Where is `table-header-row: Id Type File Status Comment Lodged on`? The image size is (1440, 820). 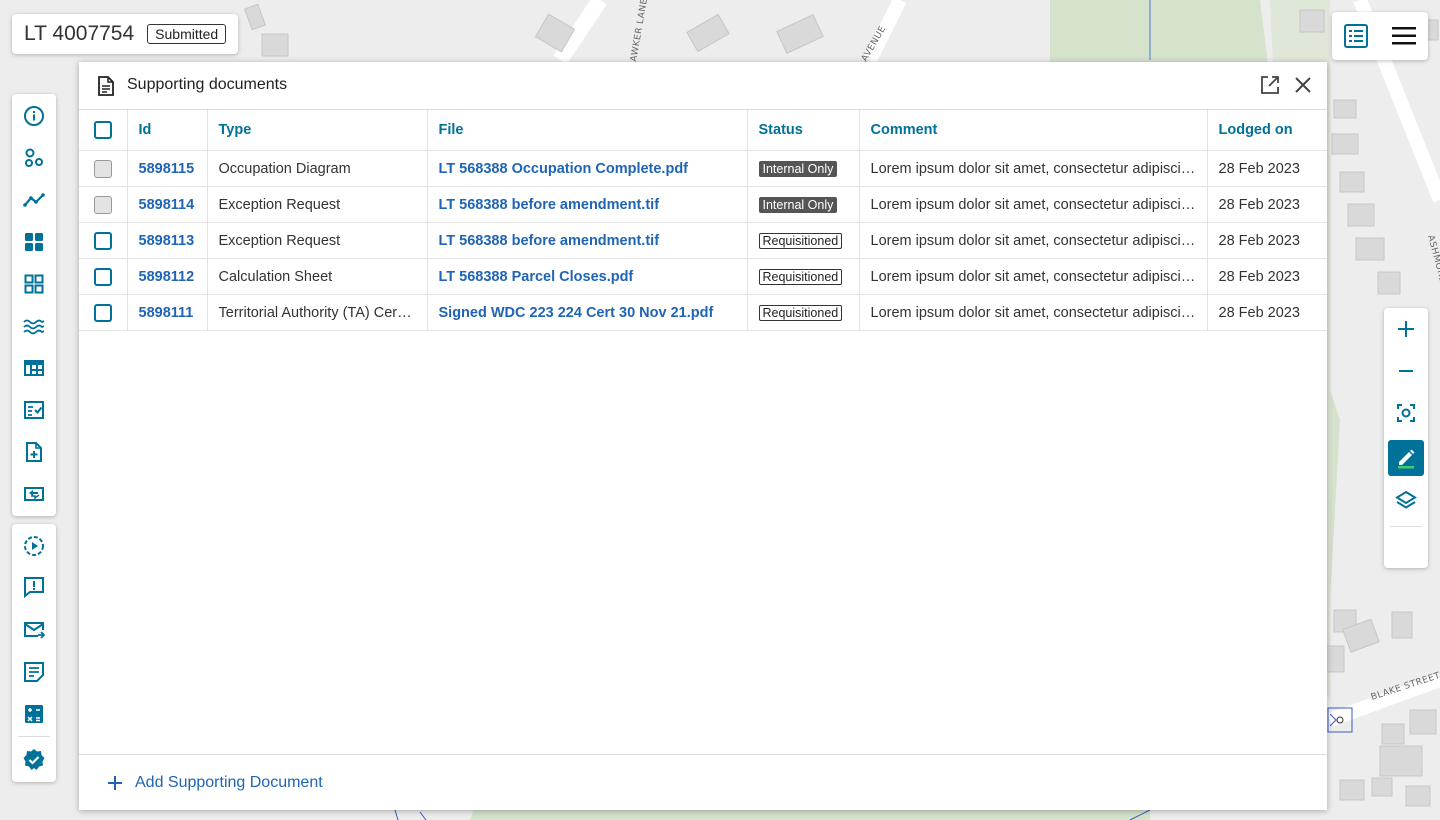
table-header-row: Id Type File Status Comment Lodged on is located at coordinates (703, 130).